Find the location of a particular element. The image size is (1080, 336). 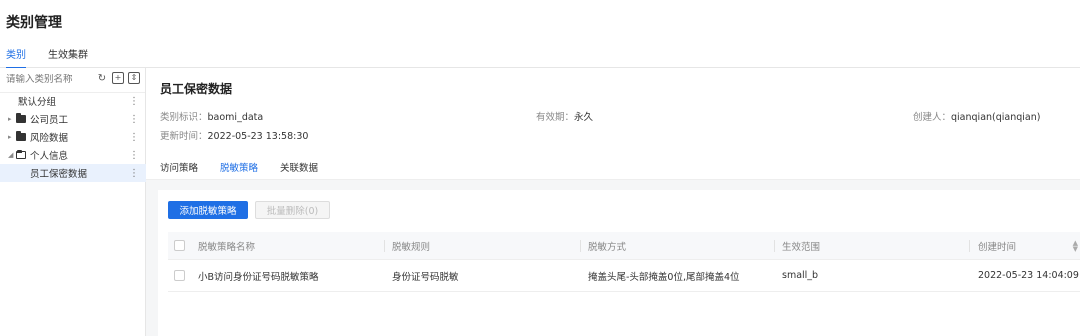

meta-key: 有效期： is located at coordinates (555, 117).